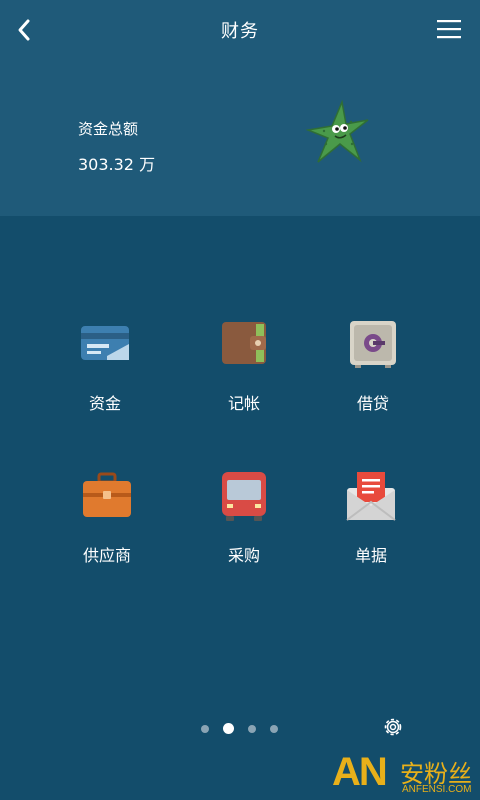 The height and width of the screenshot is (800, 480). Describe the element at coordinates (437, 789) in the screenshot. I see `watermark-url: ANFENSI.COM` at that location.